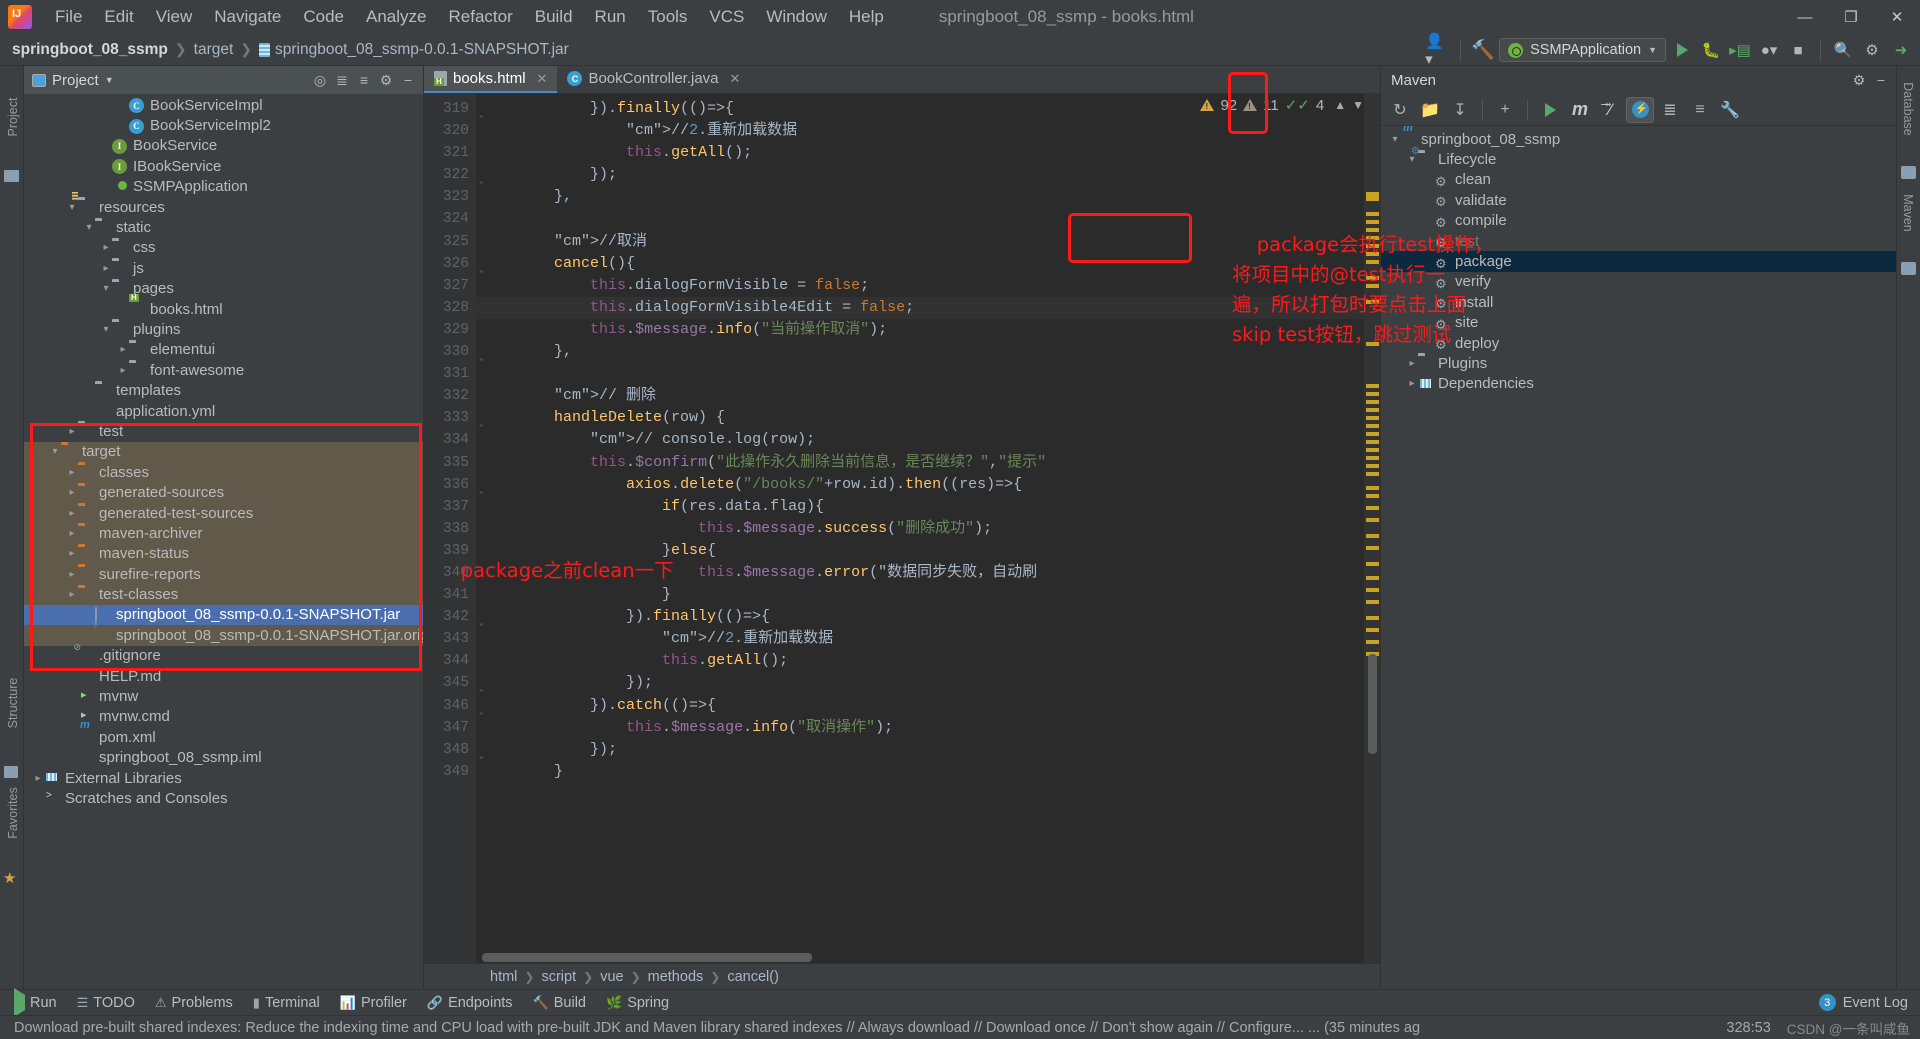  What do you see at coordinates (920, 396) in the screenshot?
I see `code-line: "cm">// 删除` at bounding box center [920, 396].